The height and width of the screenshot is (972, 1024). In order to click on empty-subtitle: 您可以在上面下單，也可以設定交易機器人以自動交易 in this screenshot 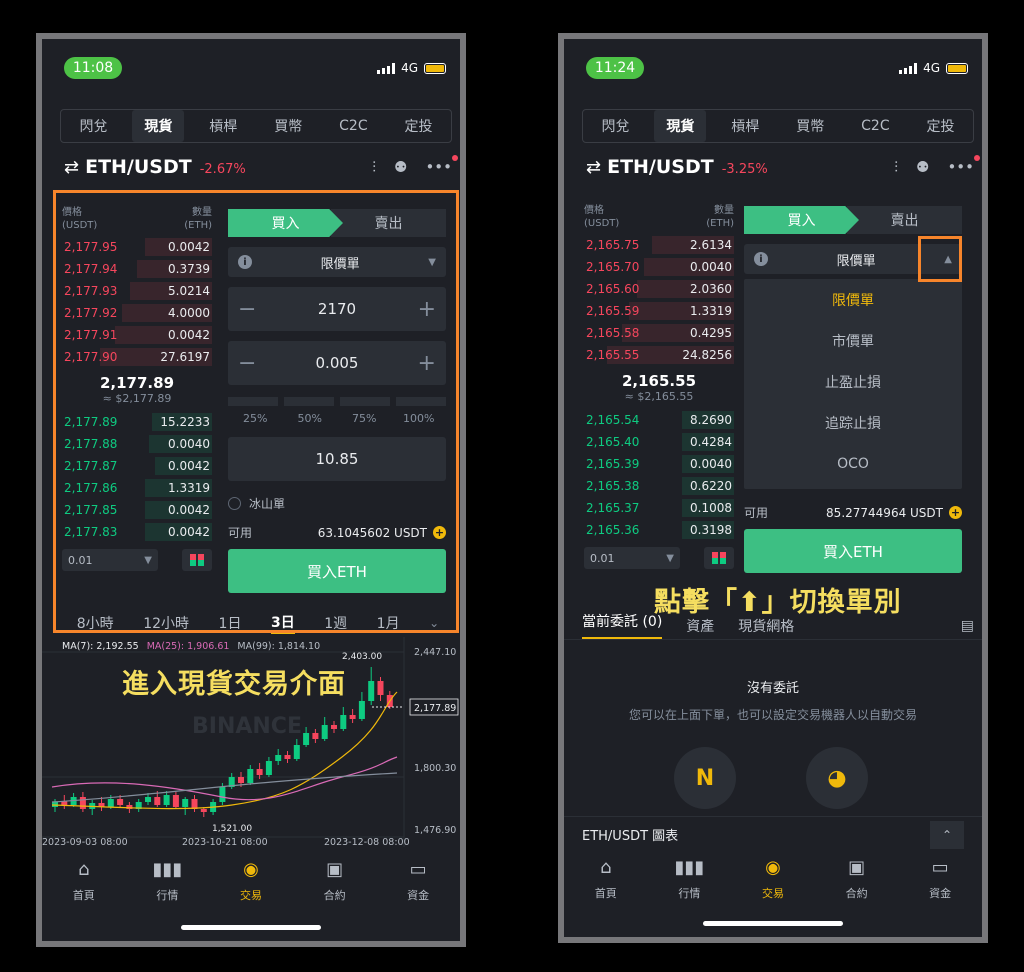, I will do `click(772, 715)`.